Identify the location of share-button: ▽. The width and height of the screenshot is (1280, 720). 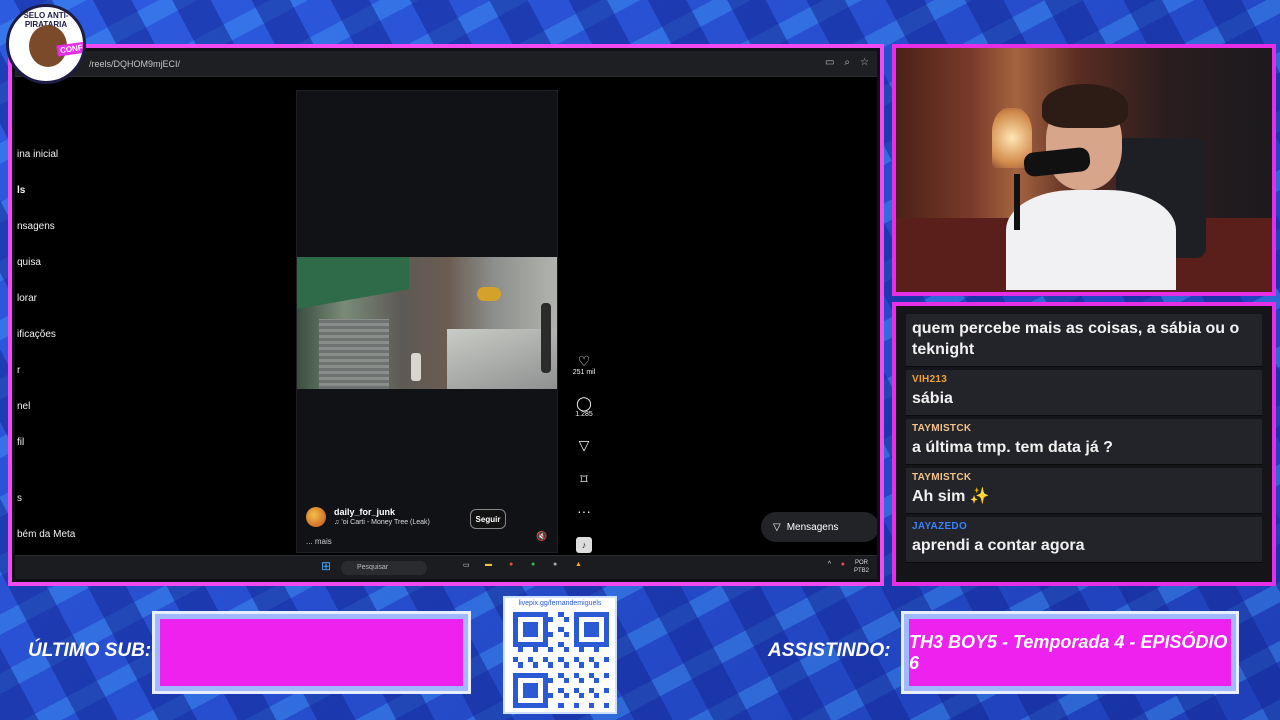
(584, 445).